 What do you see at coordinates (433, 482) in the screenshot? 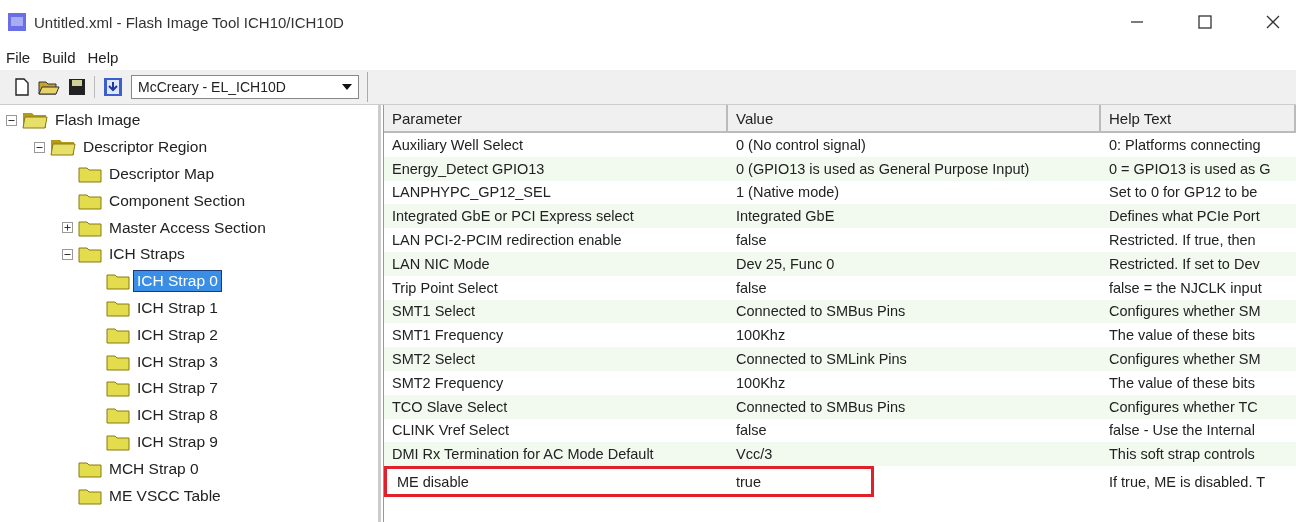
I see `table-cell-text: ME disable` at bounding box center [433, 482].